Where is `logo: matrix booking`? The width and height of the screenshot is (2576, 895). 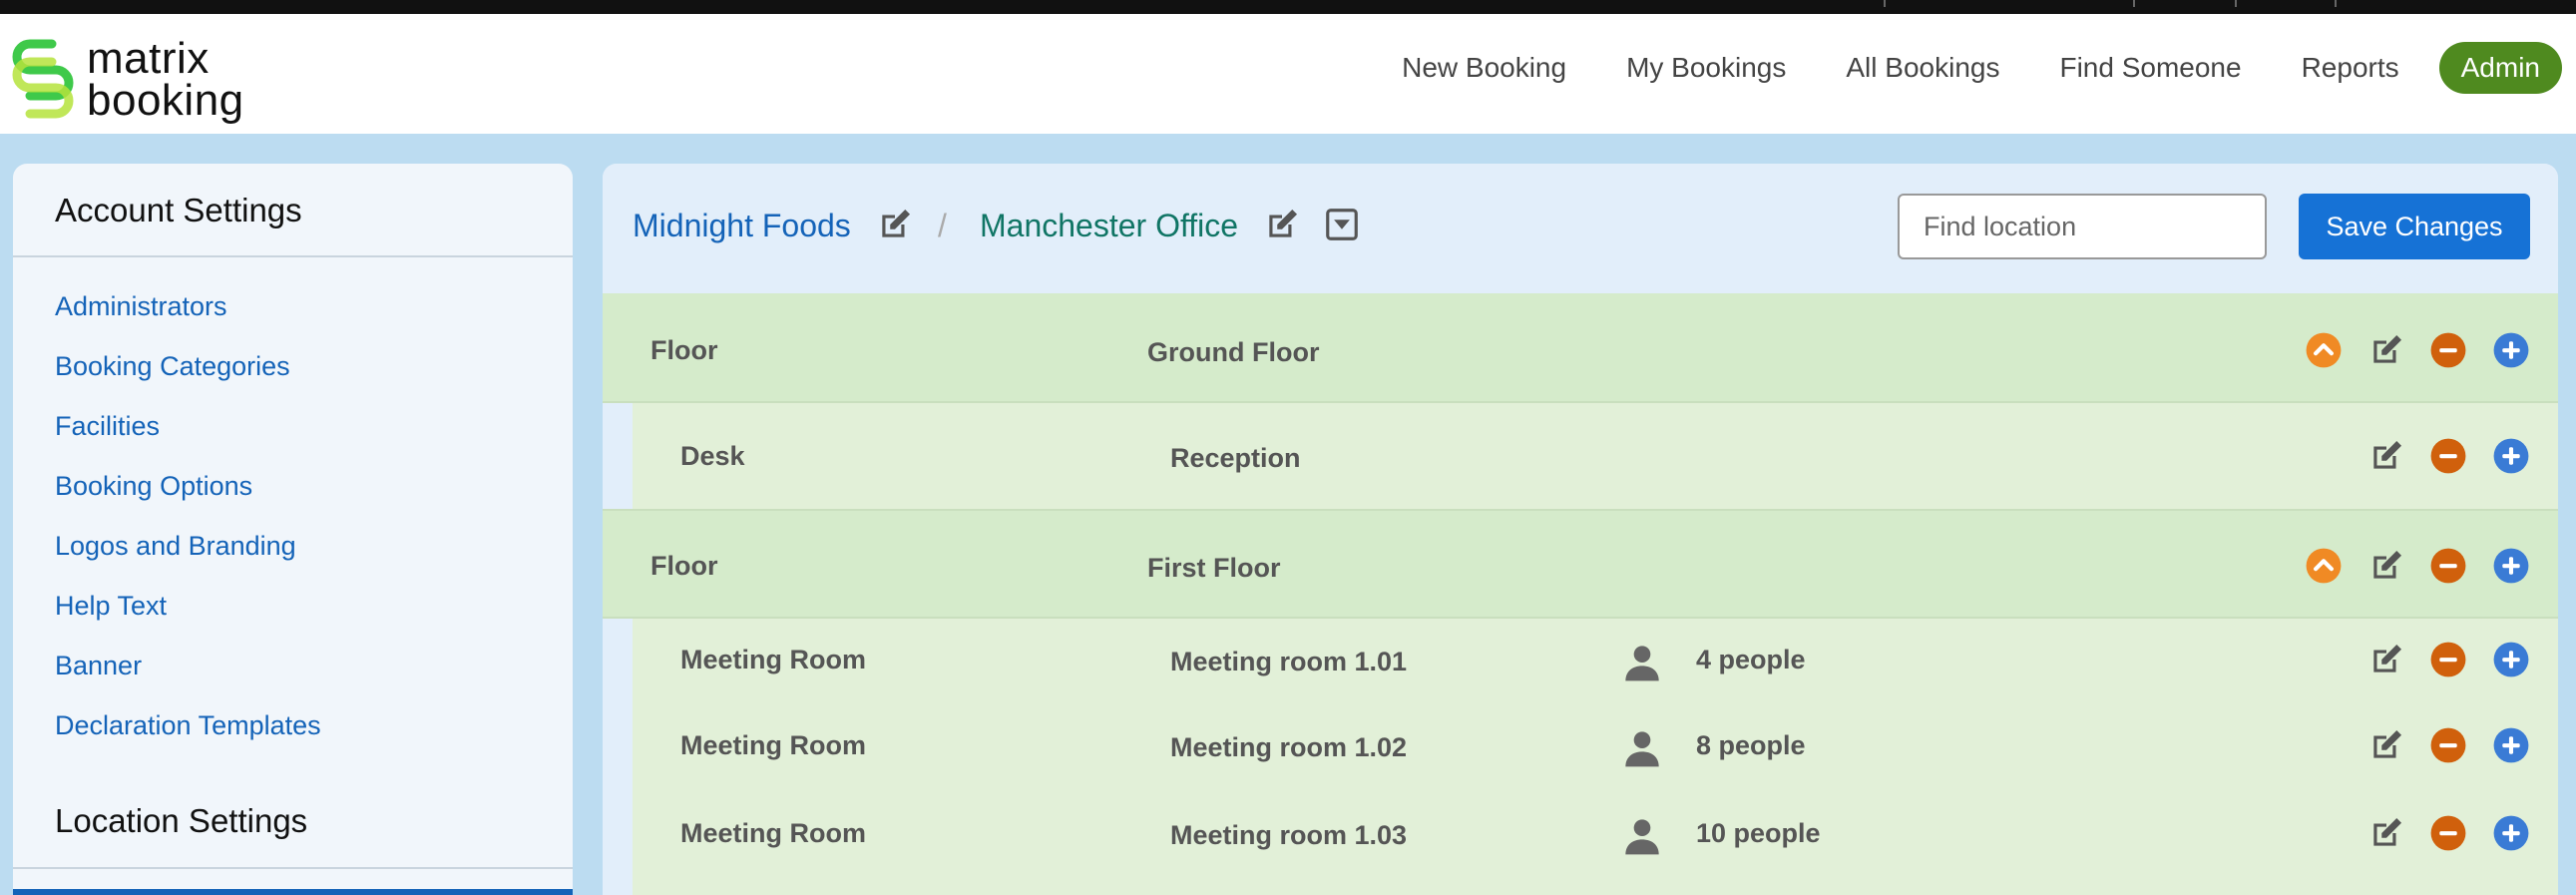
logo: matrix booking is located at coordinates (141, 79).